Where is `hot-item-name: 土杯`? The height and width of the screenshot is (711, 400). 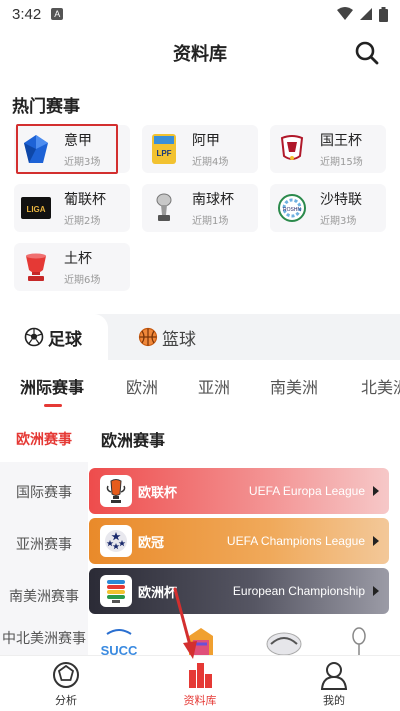 hot-item-name: 土杯 is located at coordinates (78, 259).